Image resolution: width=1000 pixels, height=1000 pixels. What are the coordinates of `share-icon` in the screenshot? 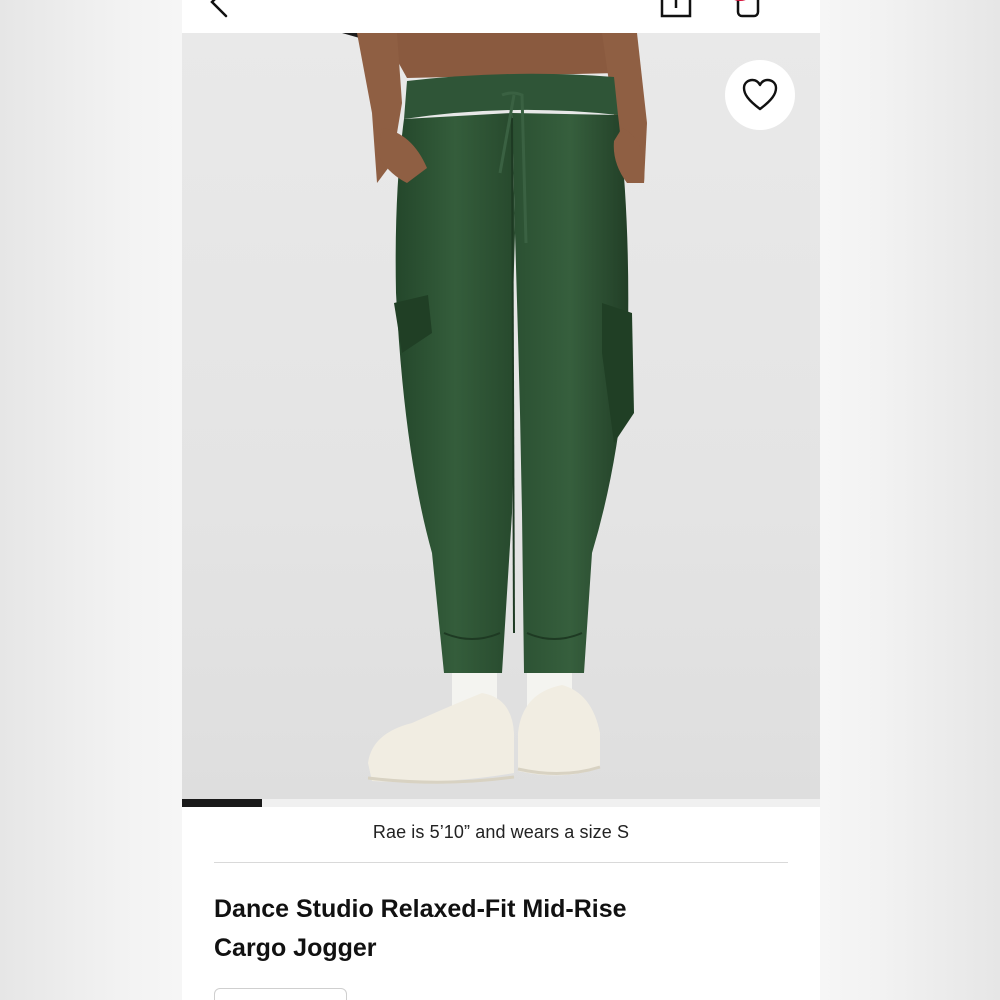 It's located at (676, 10).